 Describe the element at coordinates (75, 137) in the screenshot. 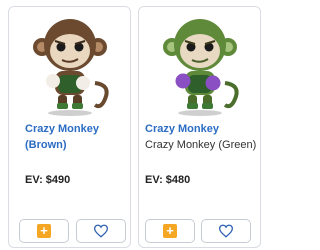

I see `product-title-link: Crazy Monkey (Brown)` at that location.